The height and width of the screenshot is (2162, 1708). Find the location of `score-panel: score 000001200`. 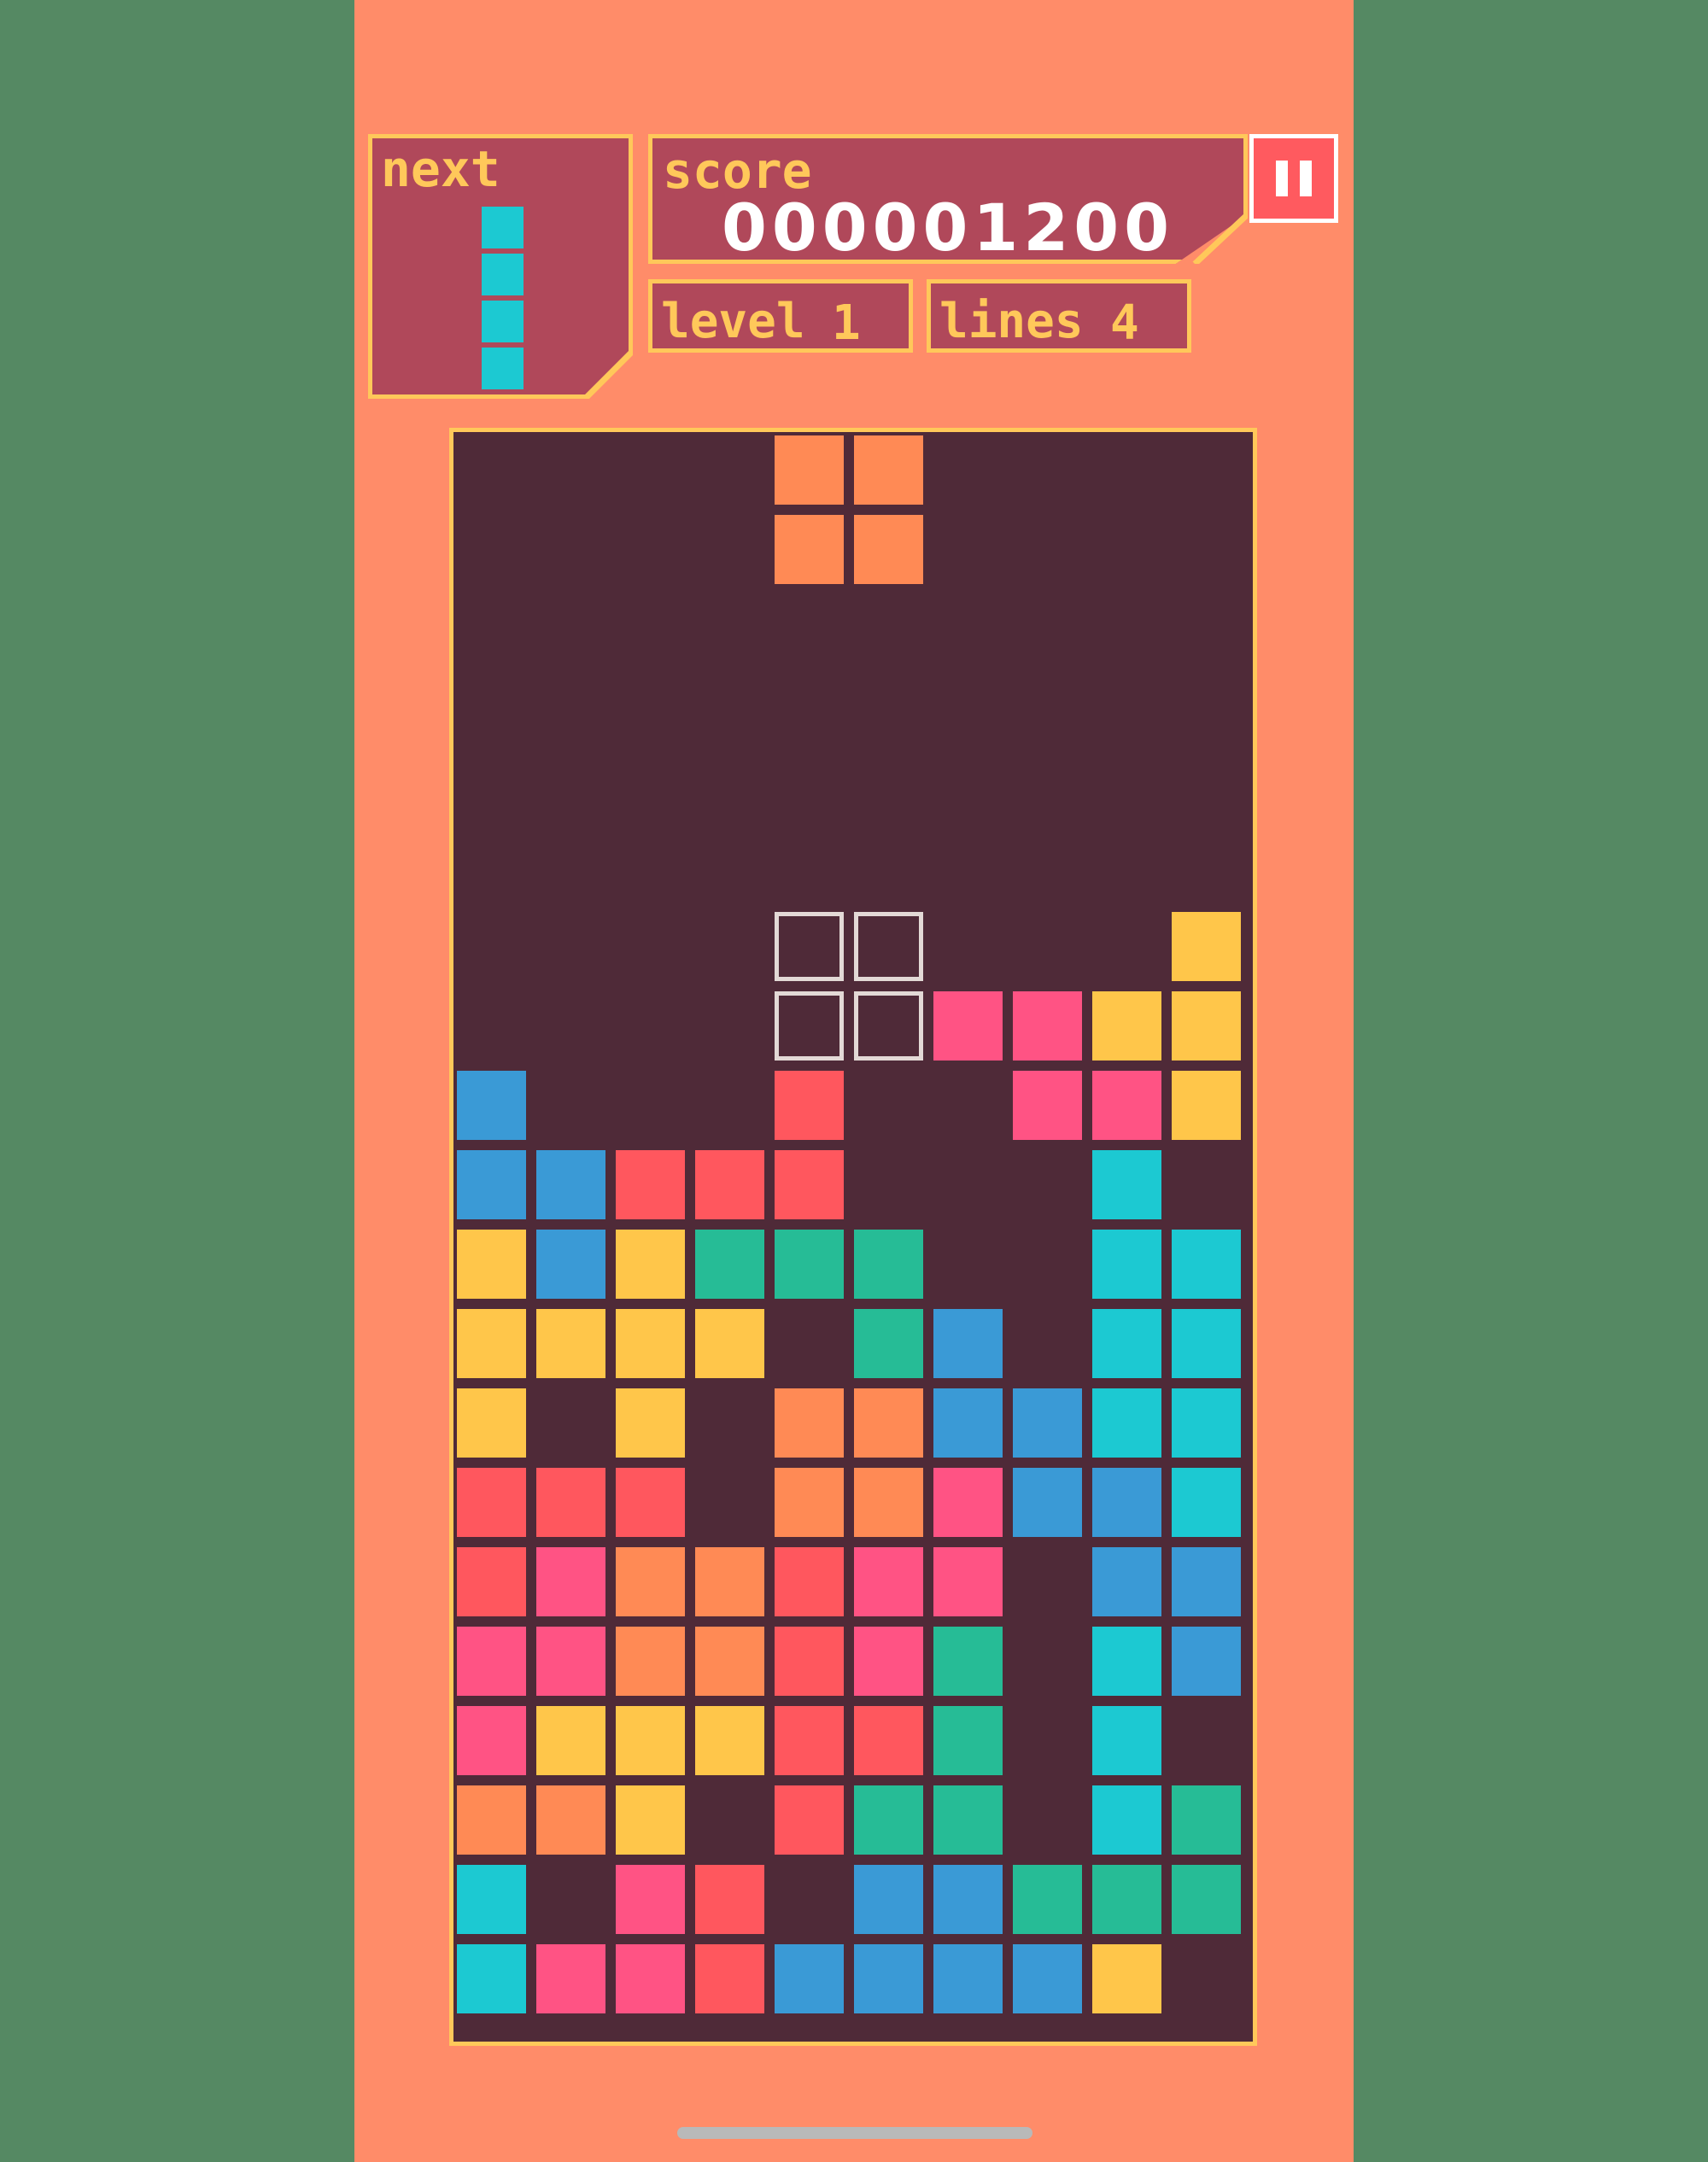

score-panel: score 000001200 is located at coordinates (948, 199).